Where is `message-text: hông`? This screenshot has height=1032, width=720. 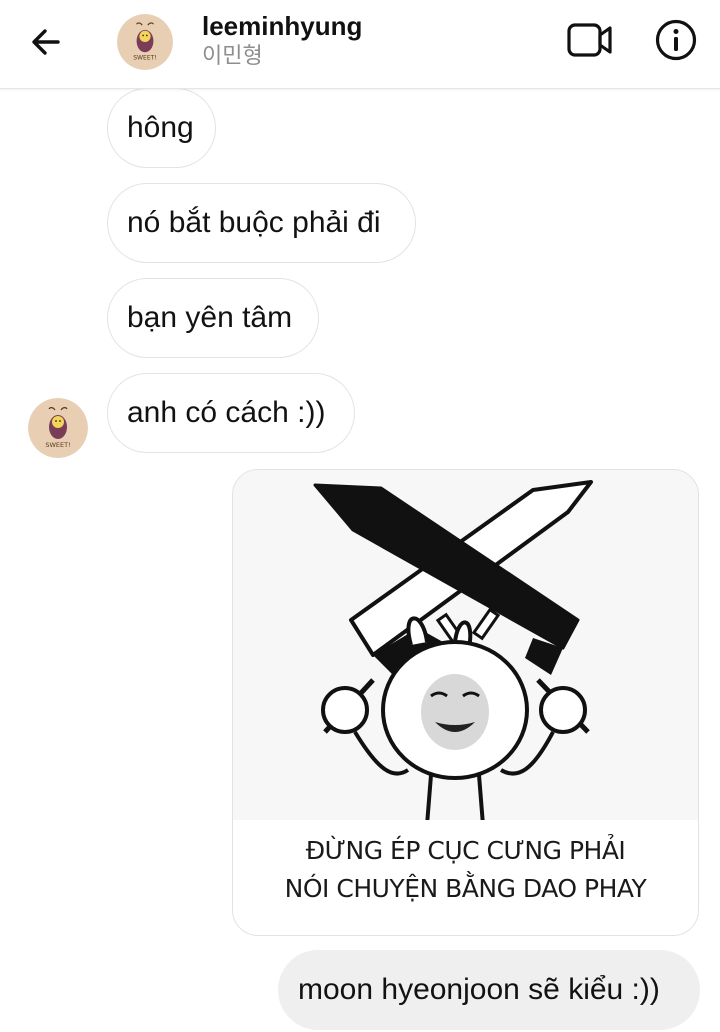
message-text: hông is located at coordinates (160, 127).